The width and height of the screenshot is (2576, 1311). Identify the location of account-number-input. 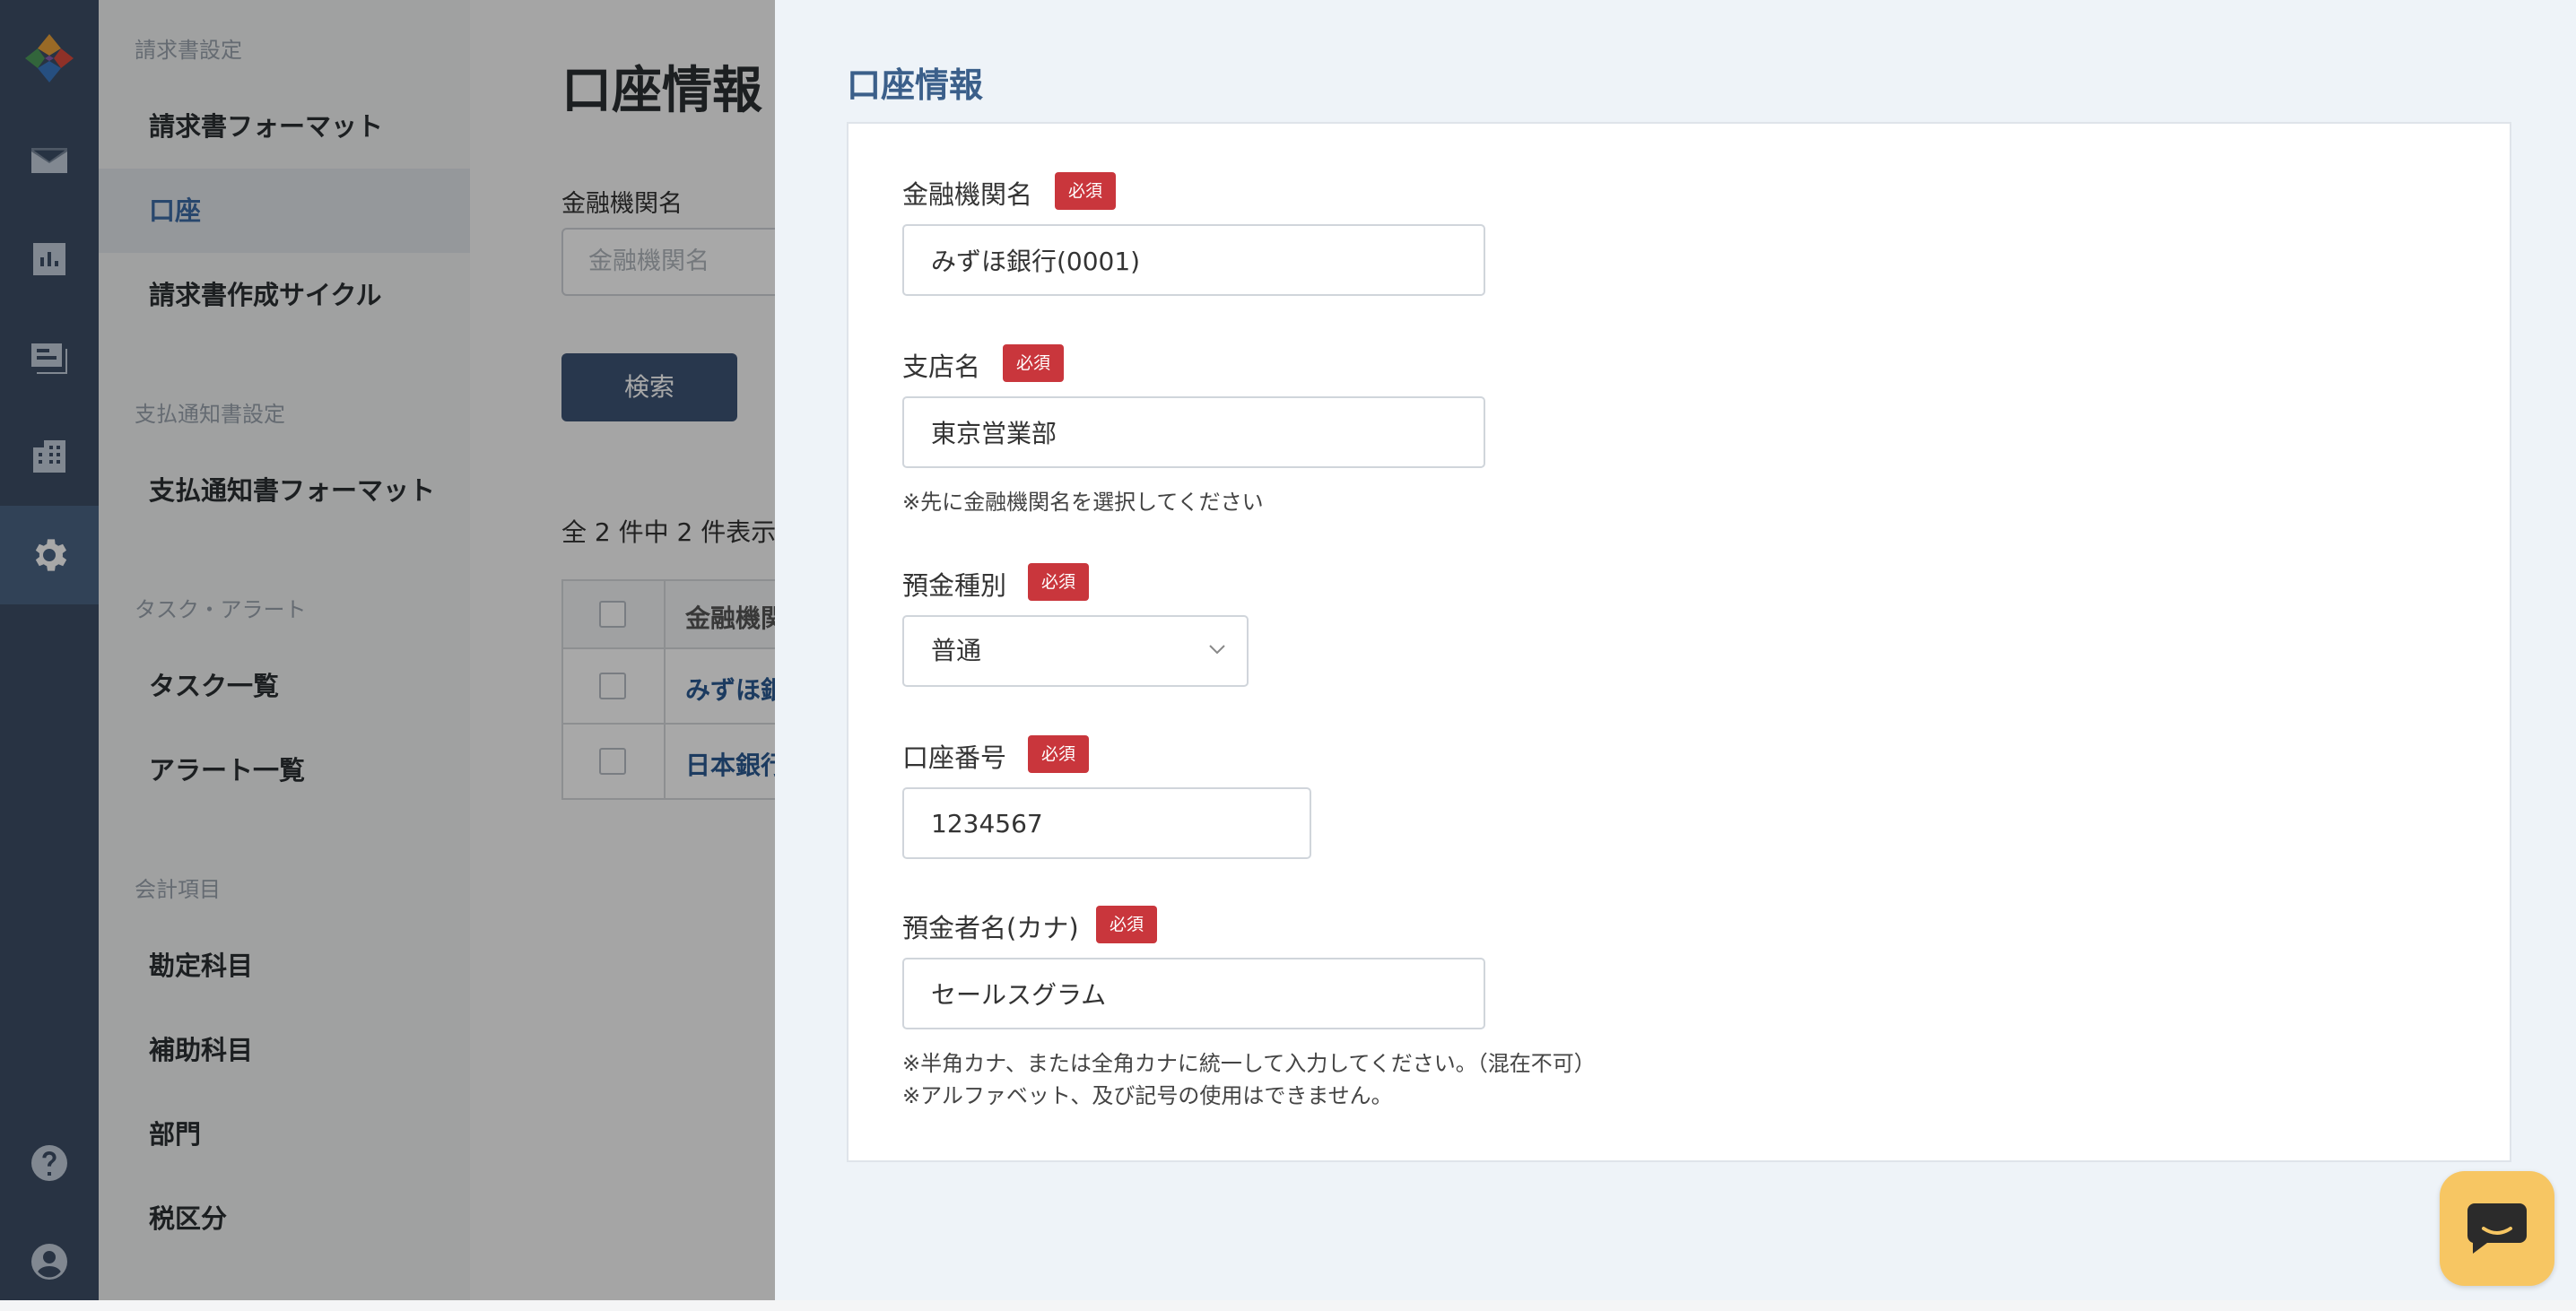
(1106, 823).